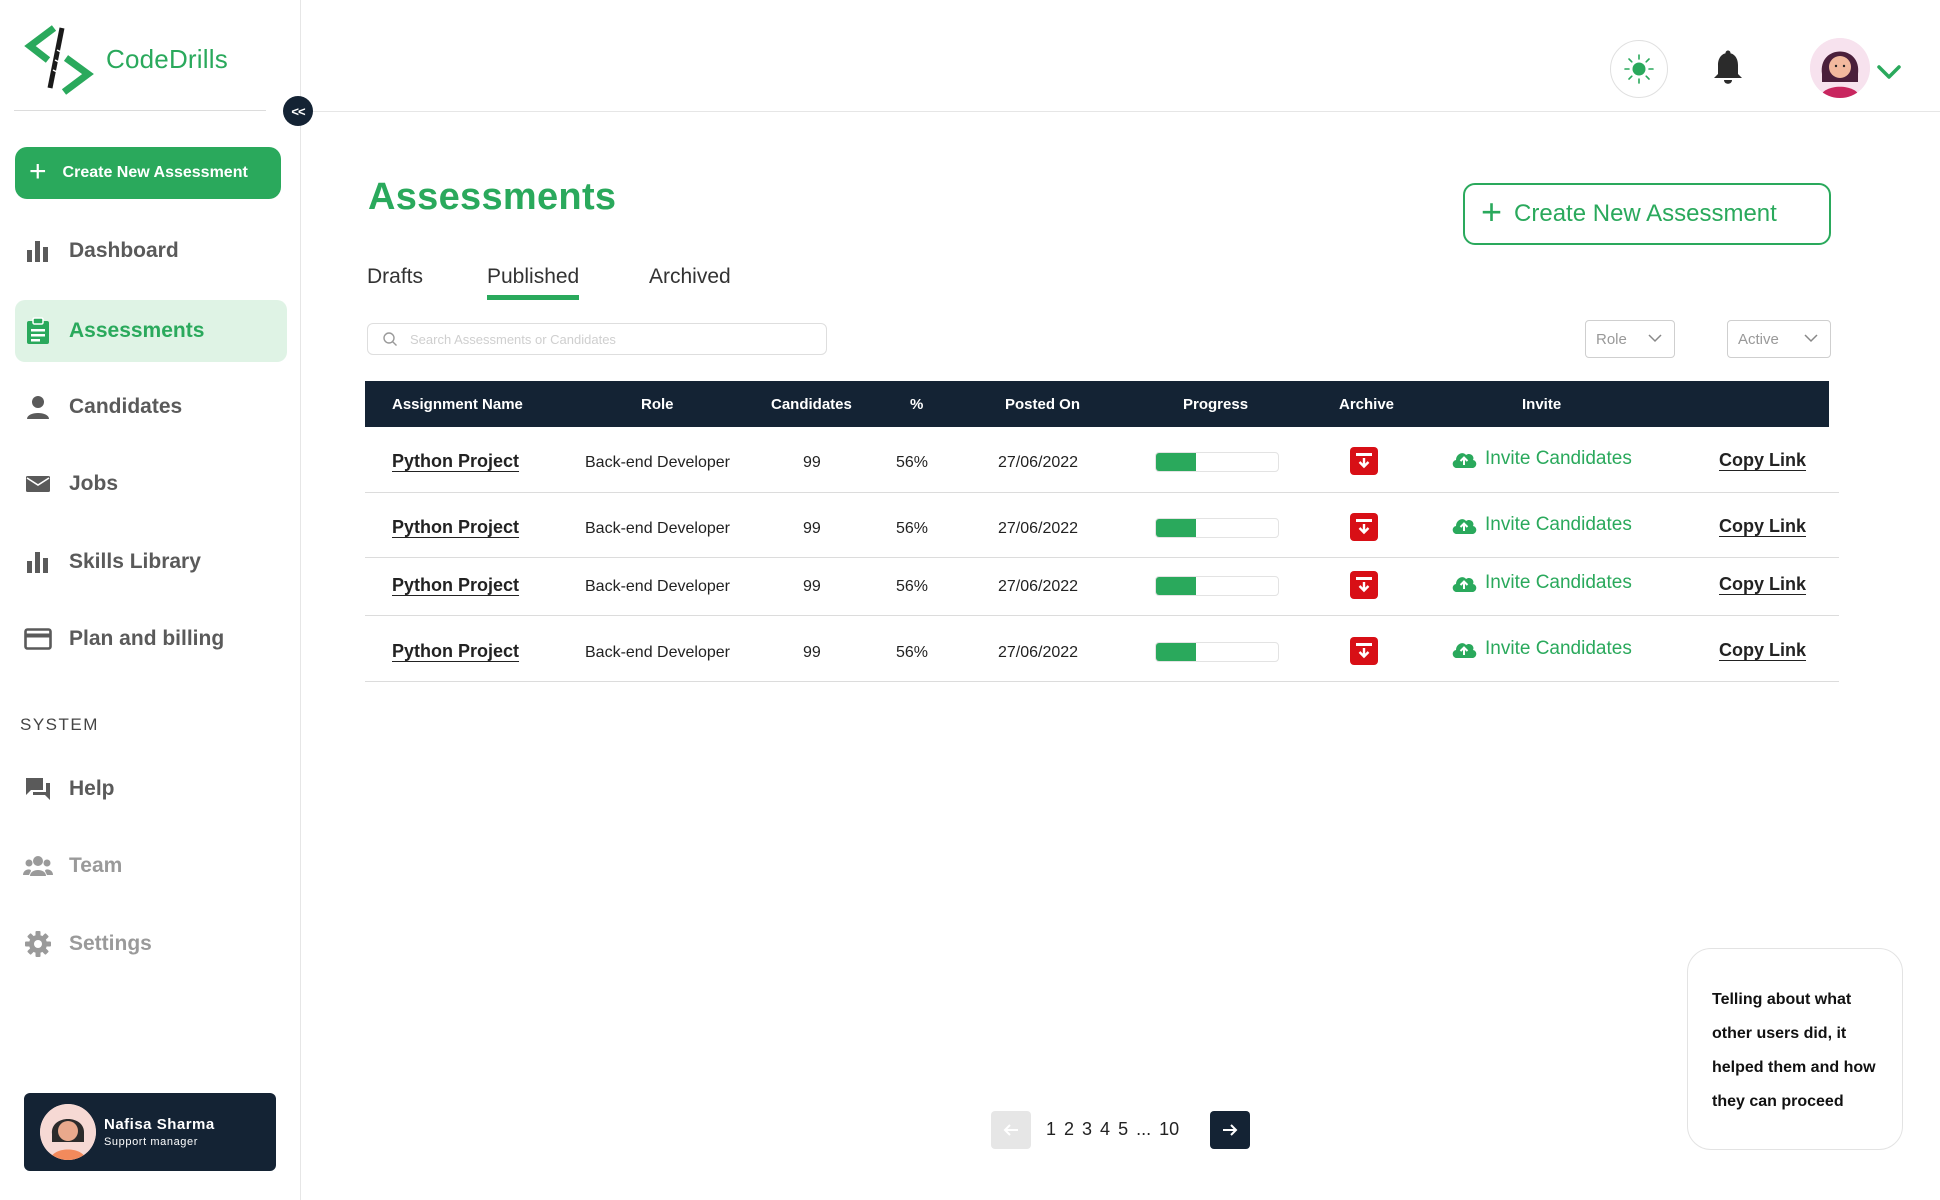 The image size is (1940, 1200). I want to click on page-number: 2, so click(1069, 1129).